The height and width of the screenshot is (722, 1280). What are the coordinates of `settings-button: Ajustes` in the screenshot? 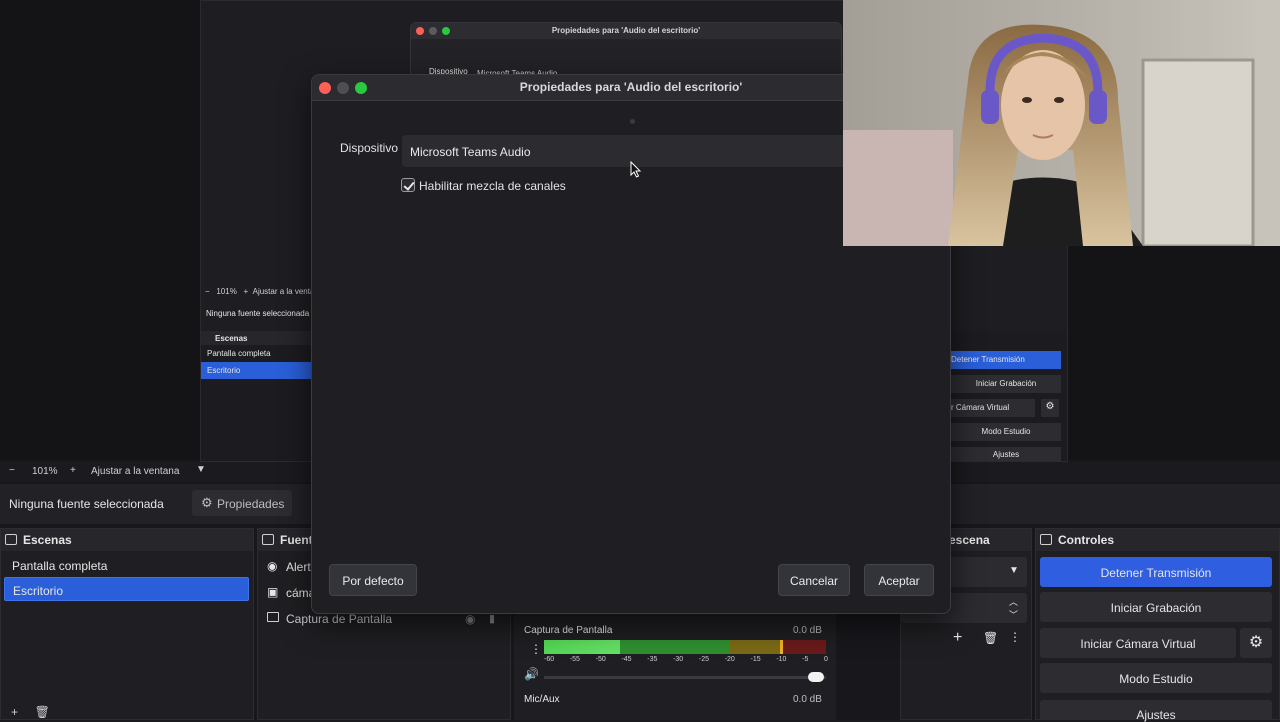 It's located at (1156, 711).